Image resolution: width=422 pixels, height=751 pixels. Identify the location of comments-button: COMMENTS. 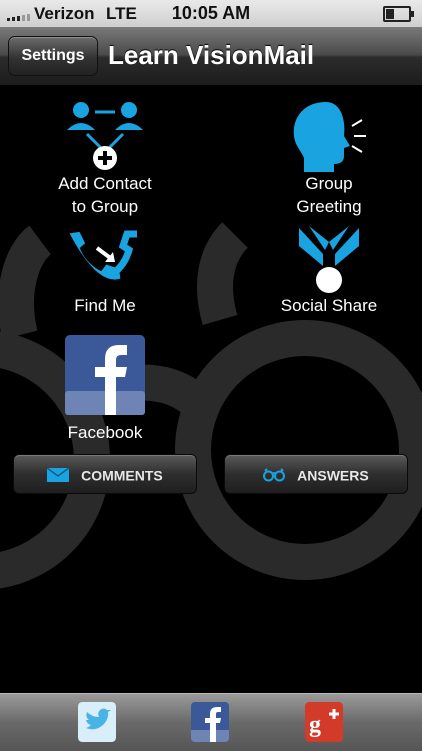
(105, 474).